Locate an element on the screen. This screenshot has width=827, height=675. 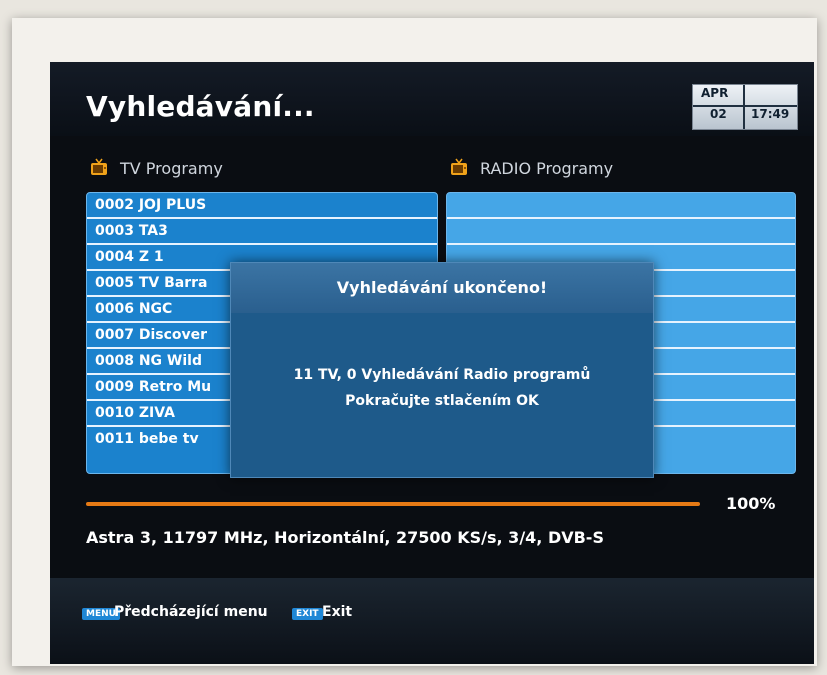
header: Vyhledávání... APR 02 17:49 is located at coordinates (432, 99).